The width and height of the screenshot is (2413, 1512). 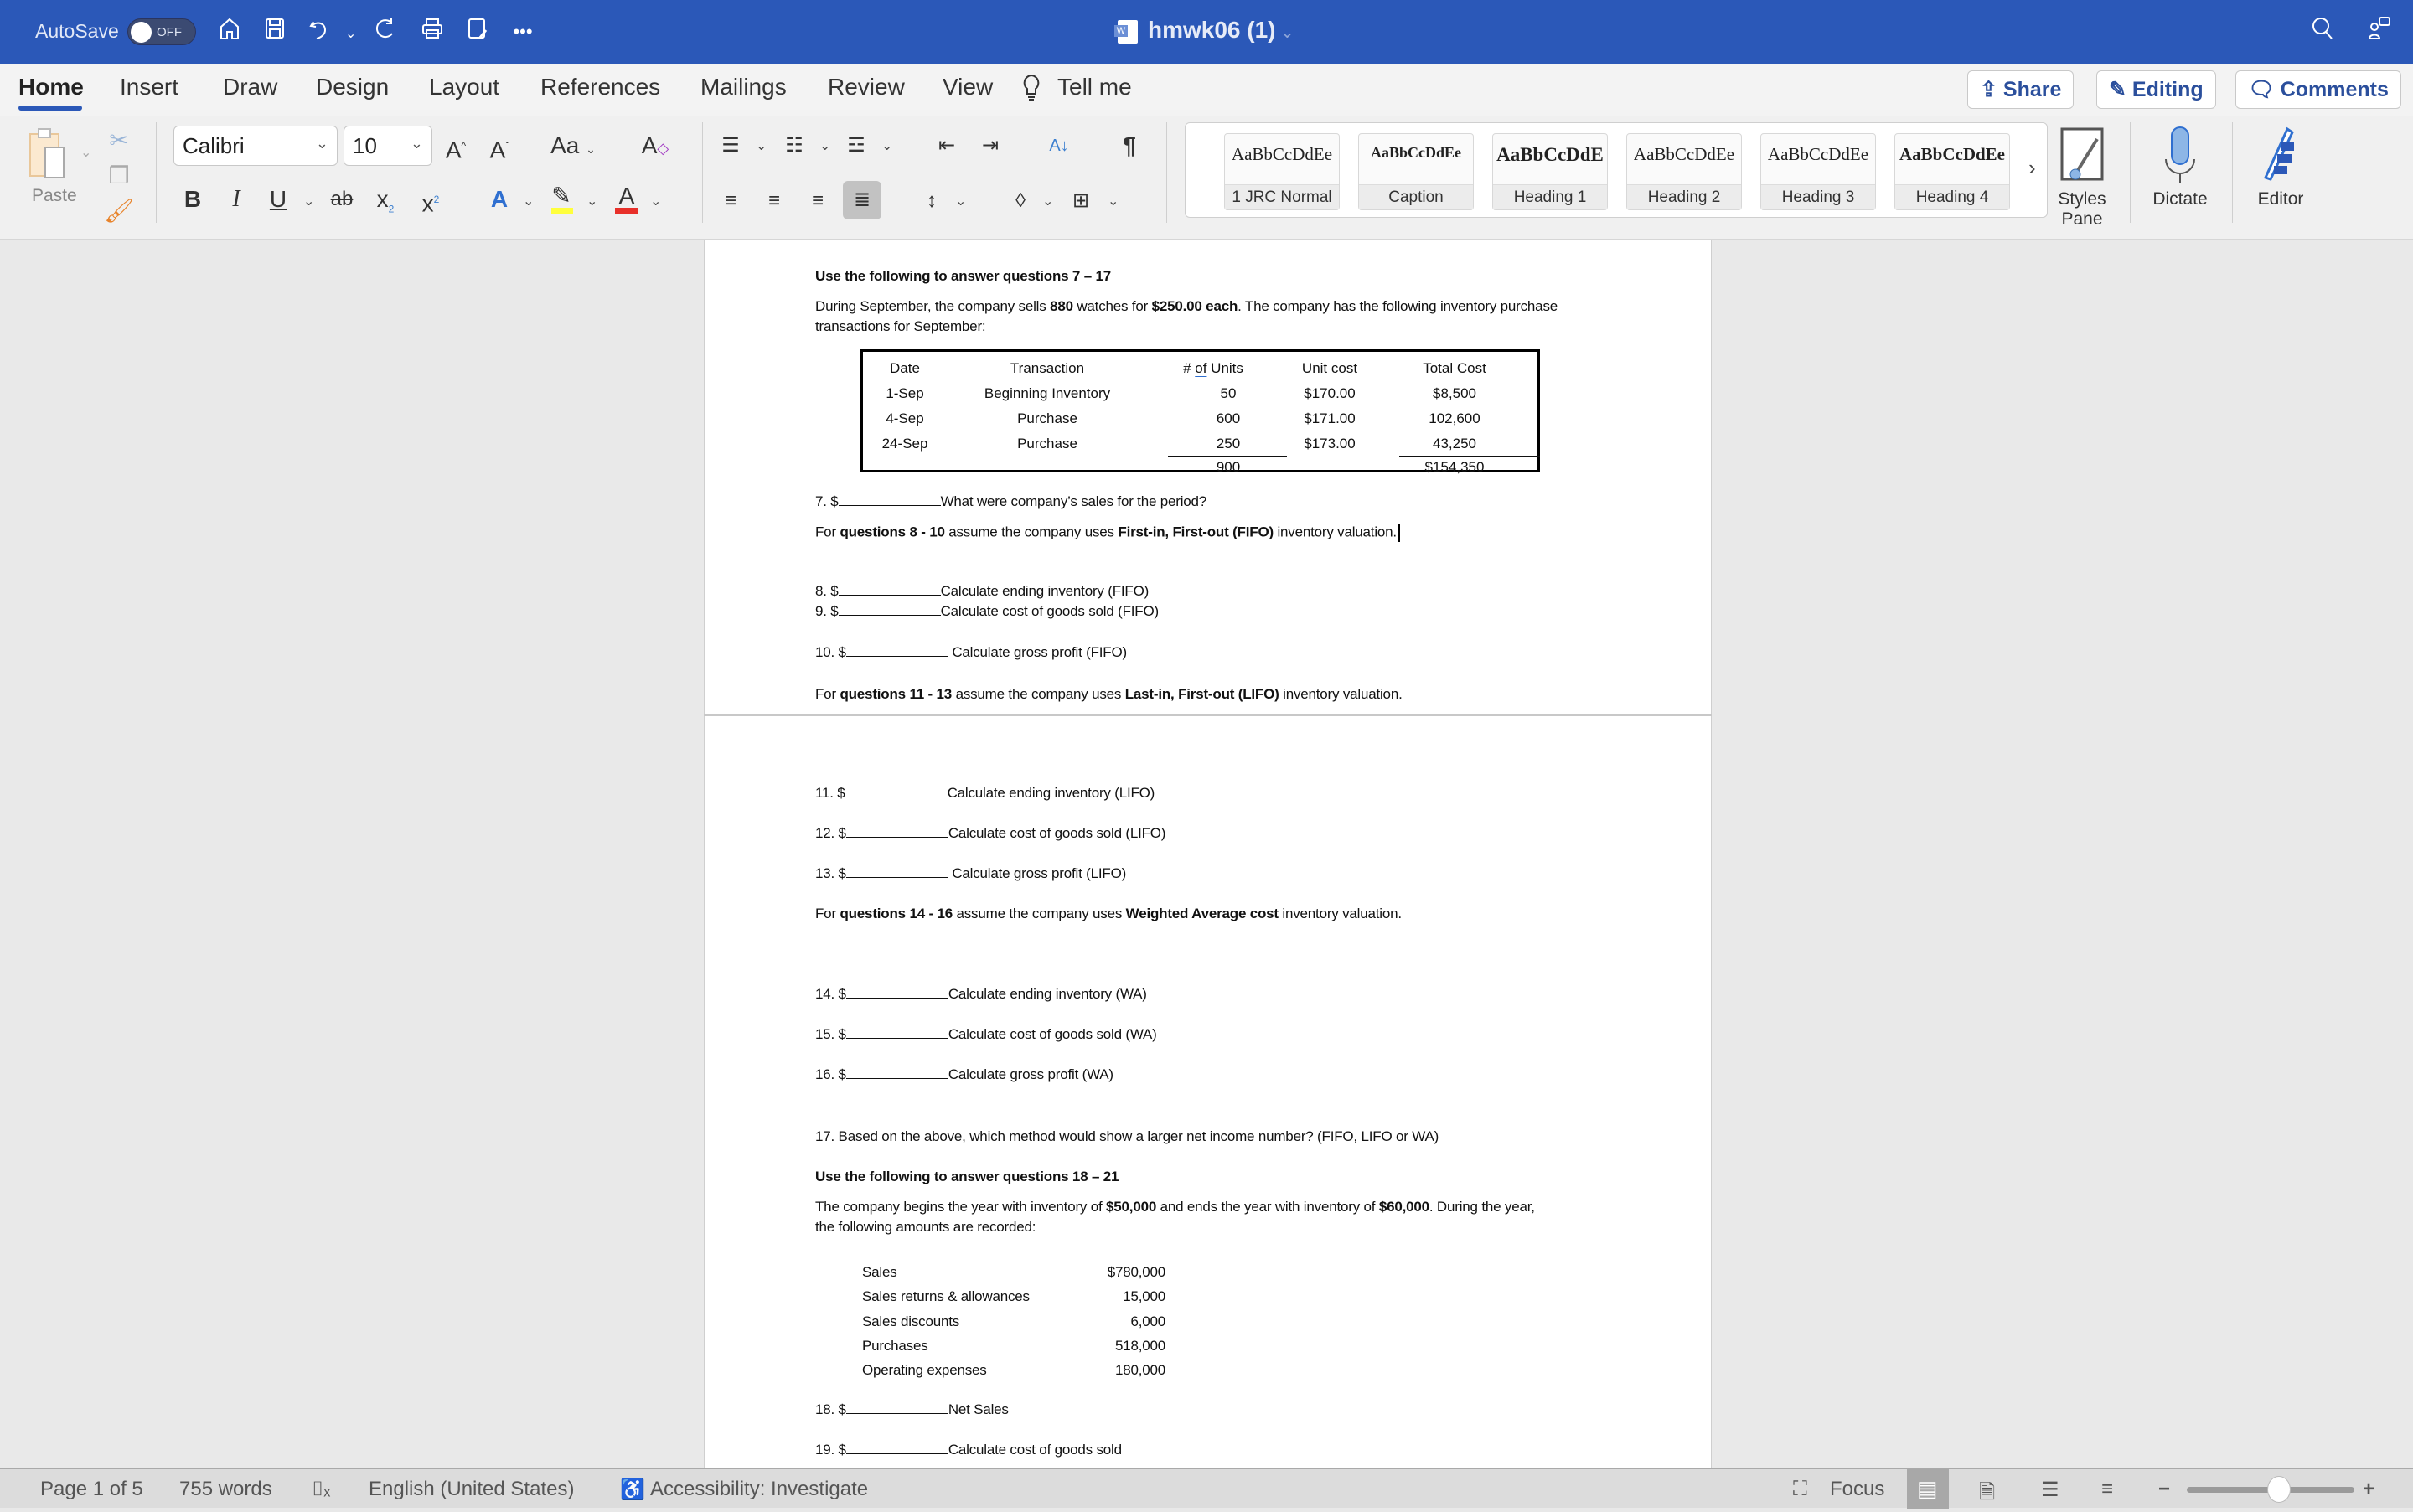 What do you see at coordinates (85, 152) in the screenshot?
I see `paste-dropdown-icon: ⌄` at bounding box center [85, 152].